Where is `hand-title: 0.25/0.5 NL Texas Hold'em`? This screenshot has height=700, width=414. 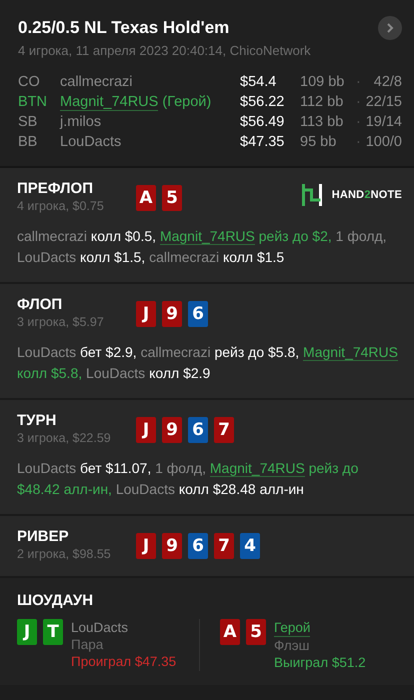 hand-title: 0.25/0.5 NL Texas Hold'em is located at coordinates (124, 28).